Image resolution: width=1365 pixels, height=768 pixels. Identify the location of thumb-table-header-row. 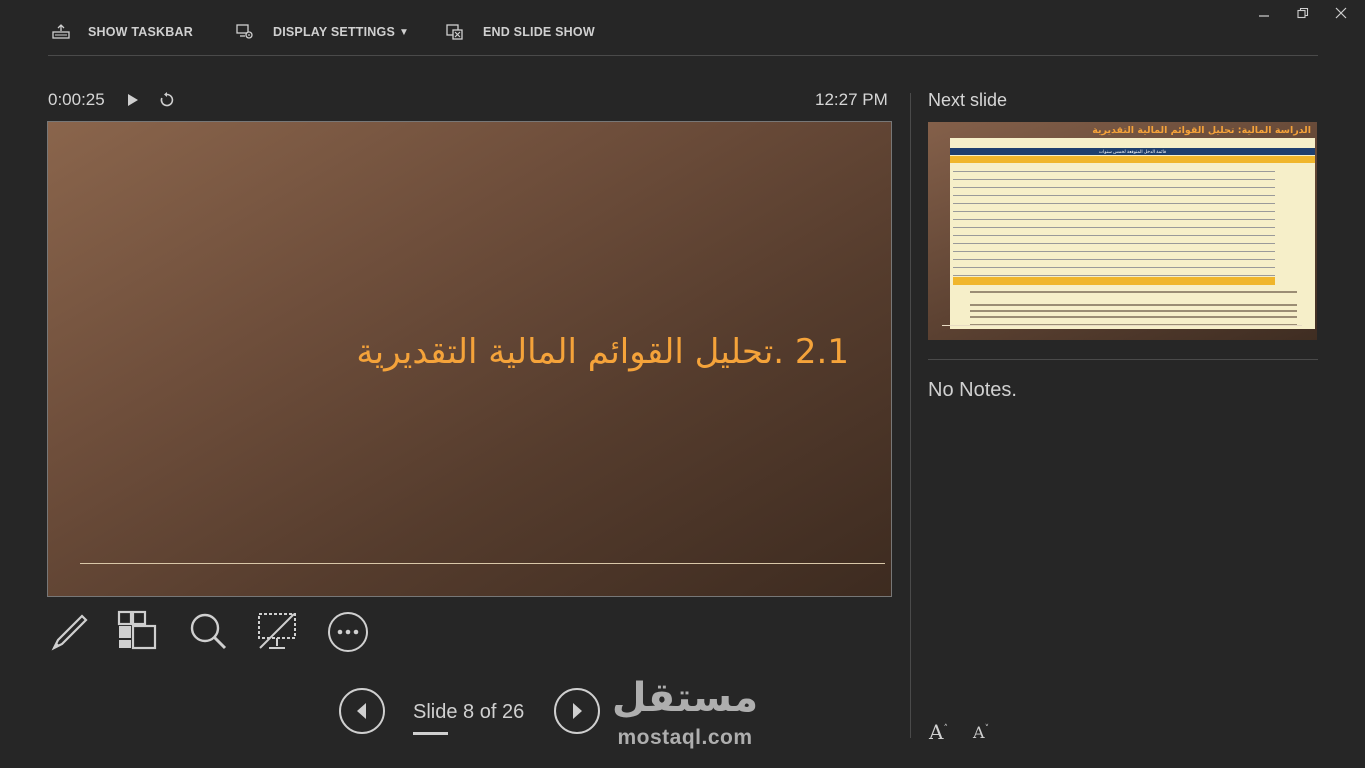
(1132, 159).